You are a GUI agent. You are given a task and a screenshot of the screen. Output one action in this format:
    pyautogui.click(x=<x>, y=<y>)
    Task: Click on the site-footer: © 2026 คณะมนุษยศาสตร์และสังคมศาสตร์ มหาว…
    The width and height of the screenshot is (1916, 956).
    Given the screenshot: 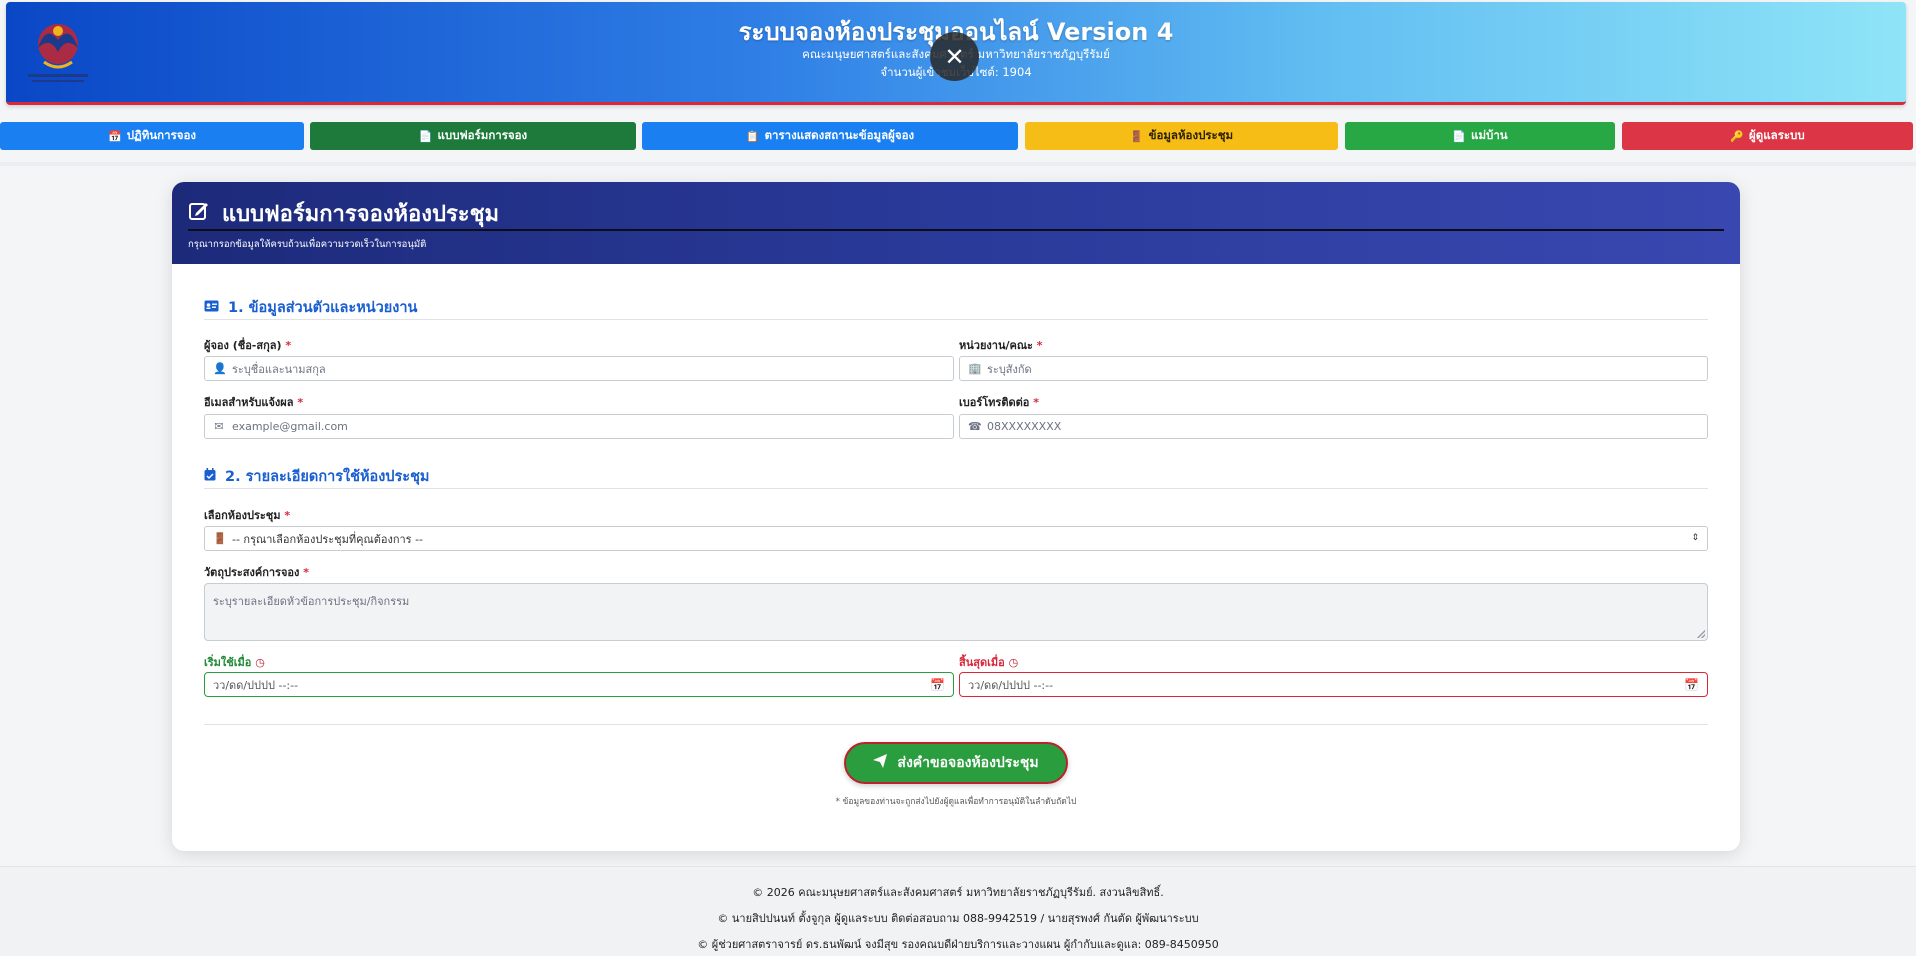 What is the action you would take?
    pyautogui.click(x=958, y=911)
    